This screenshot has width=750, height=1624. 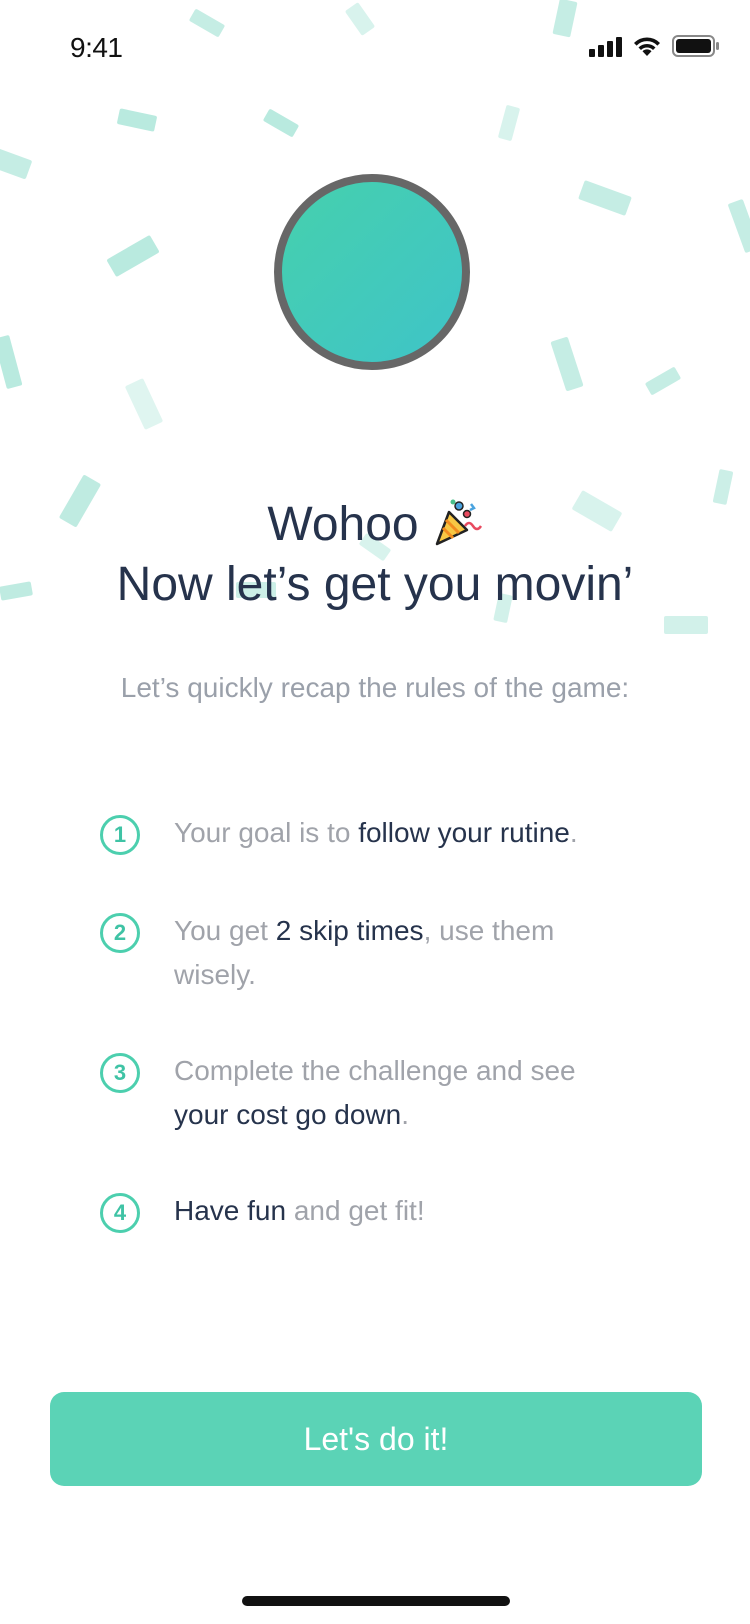 I want to click on rule-highlight: follow your rutine, so click(x=464, y=832).